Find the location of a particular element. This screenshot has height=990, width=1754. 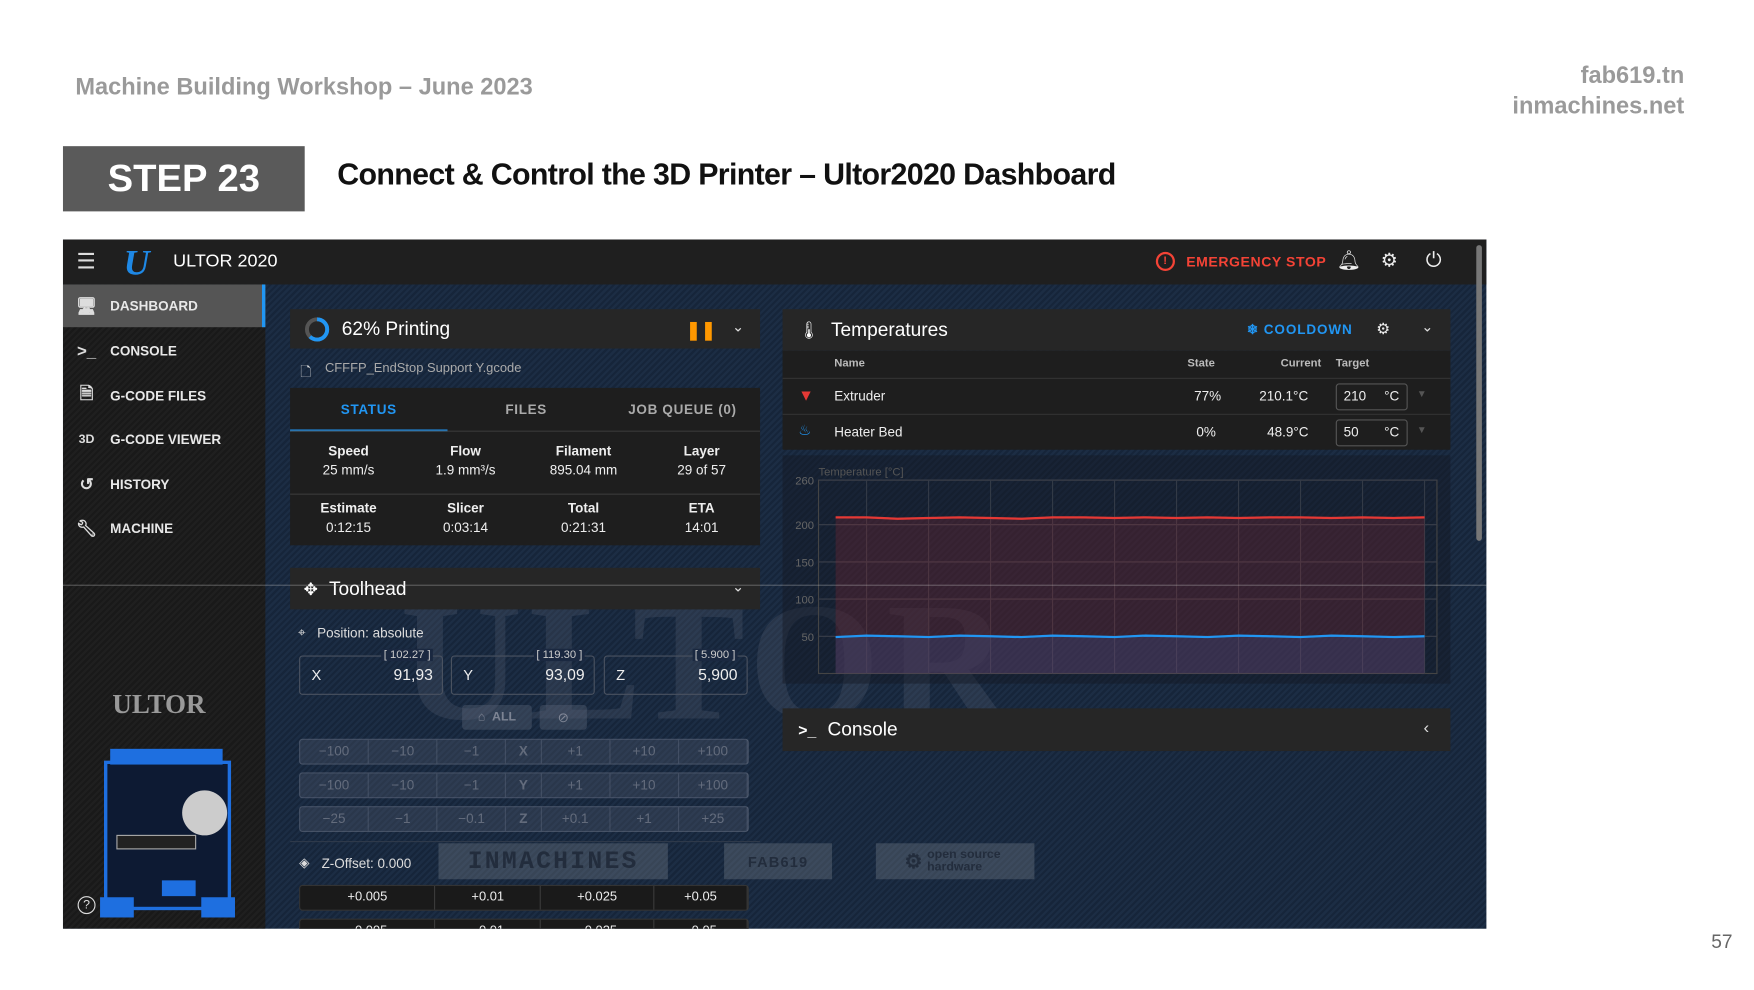

bell-icon: 🔔︎ is located at coordinates (1349, 261).